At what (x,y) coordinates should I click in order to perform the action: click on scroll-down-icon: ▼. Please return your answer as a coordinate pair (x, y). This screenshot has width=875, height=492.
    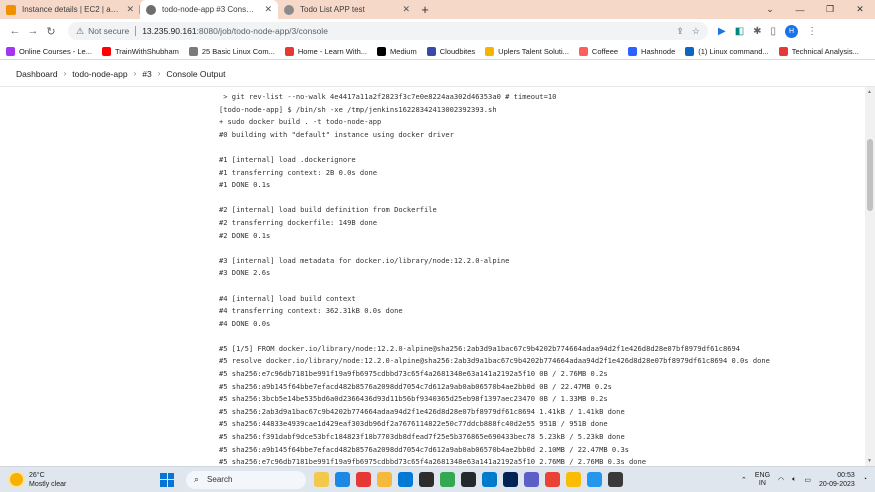
    Looking at the image, I should click on (869, 461).